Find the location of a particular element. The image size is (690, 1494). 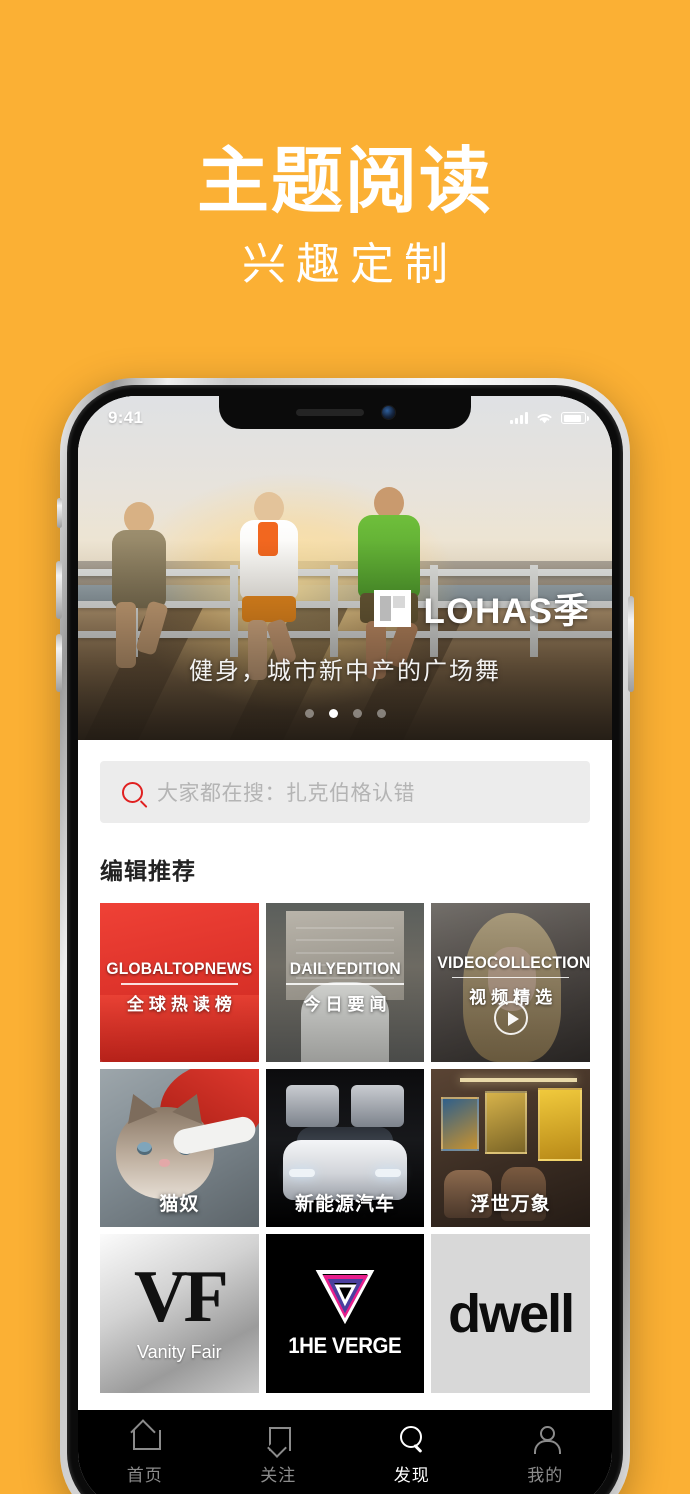

status-indicators is located at coordinates (549, 418).